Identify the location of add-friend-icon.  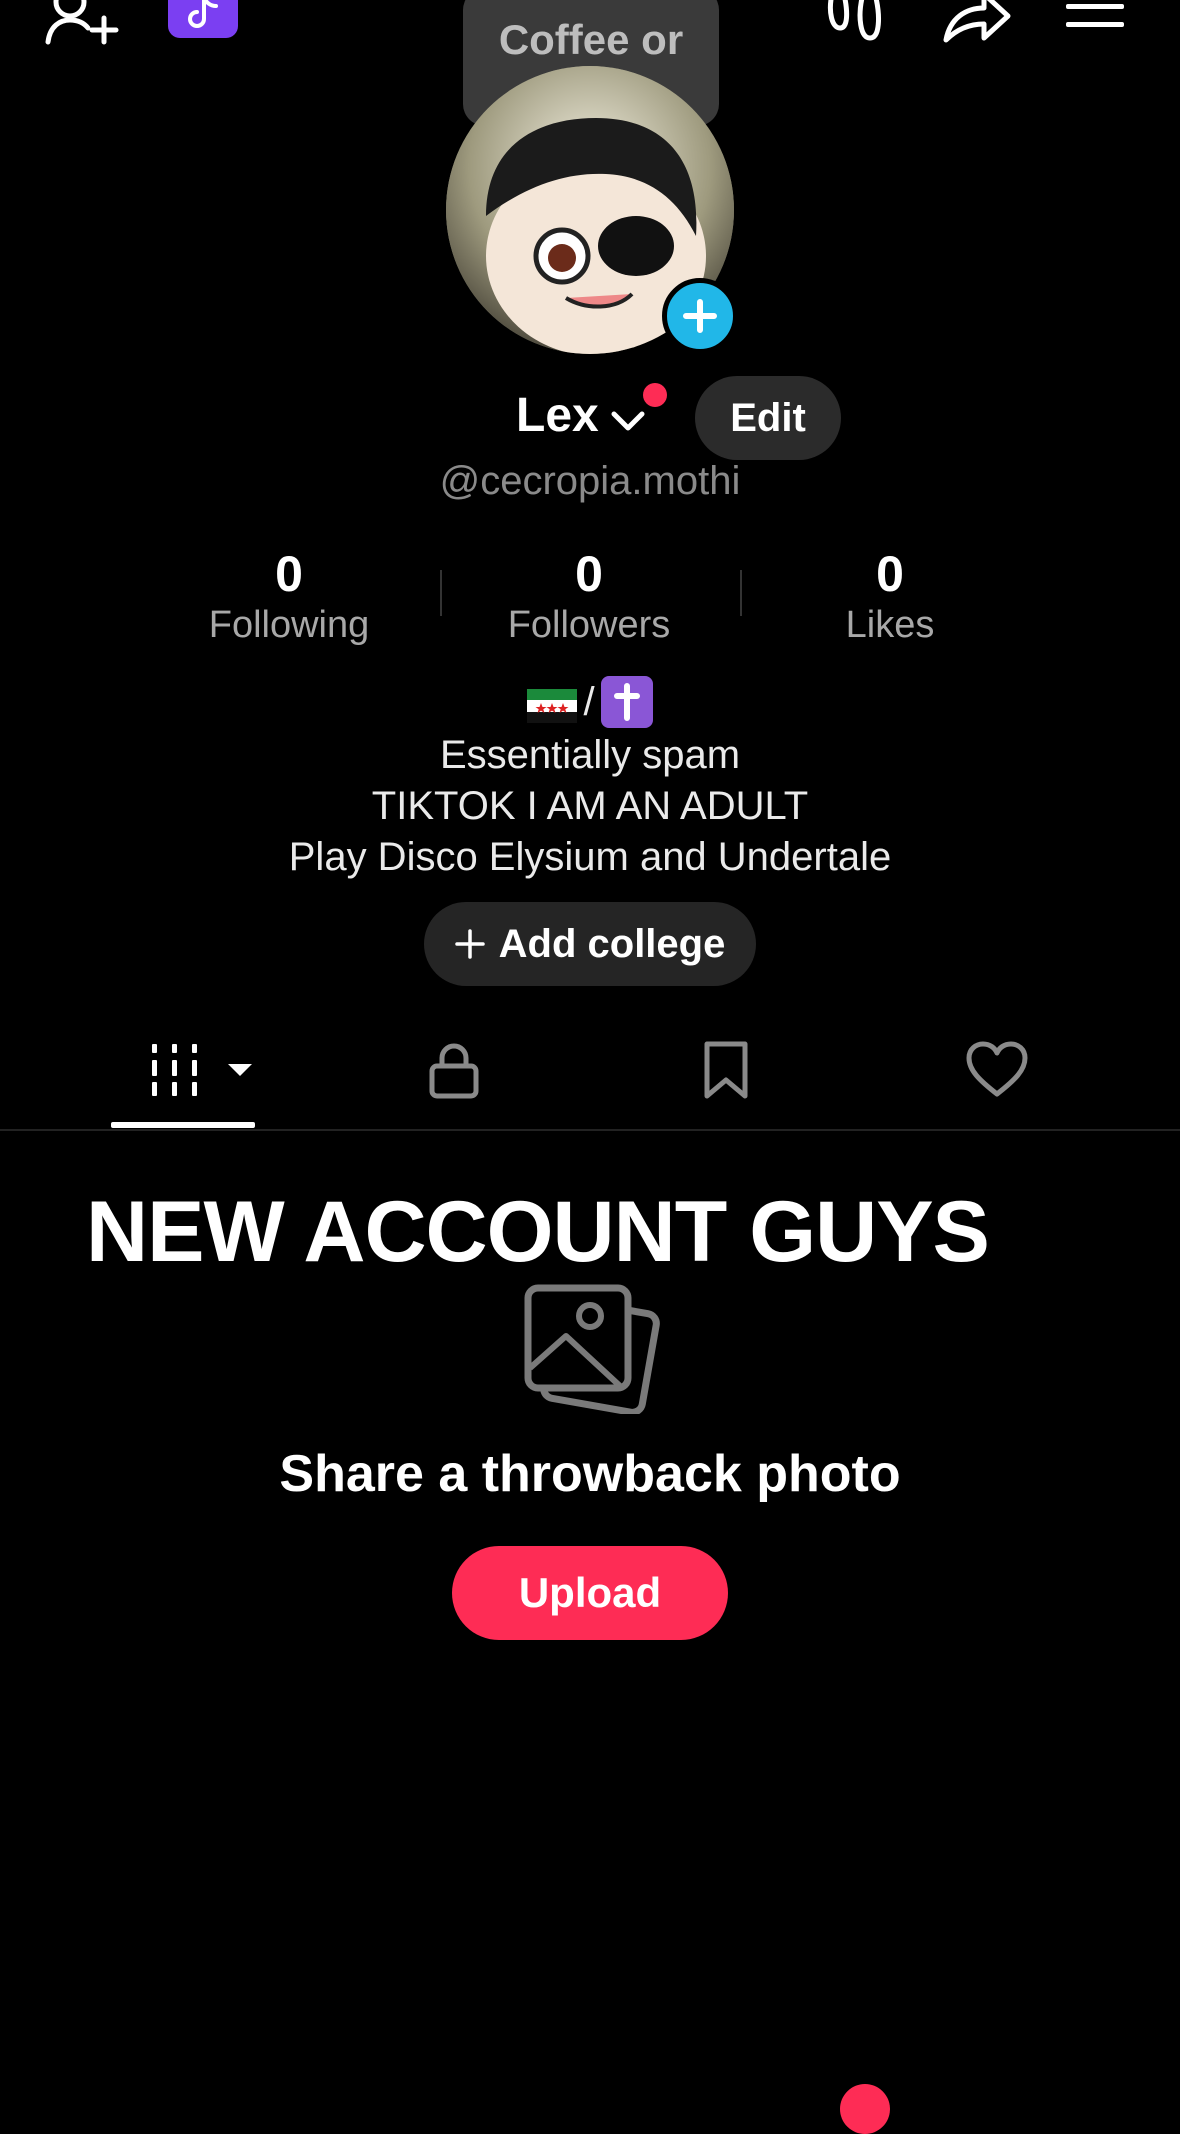
(84, 24).